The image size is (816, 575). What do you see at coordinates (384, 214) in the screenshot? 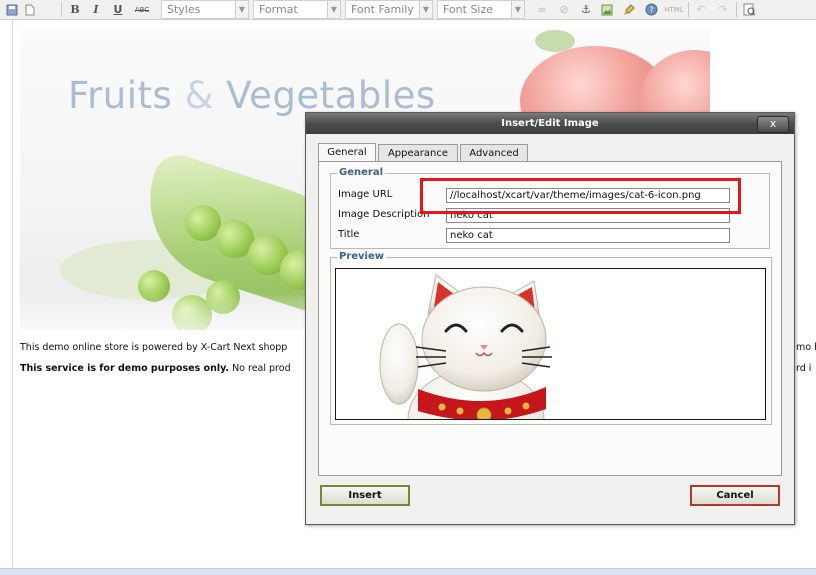
I see `image-description-label: Image Description` at bounding box center [384, 214].